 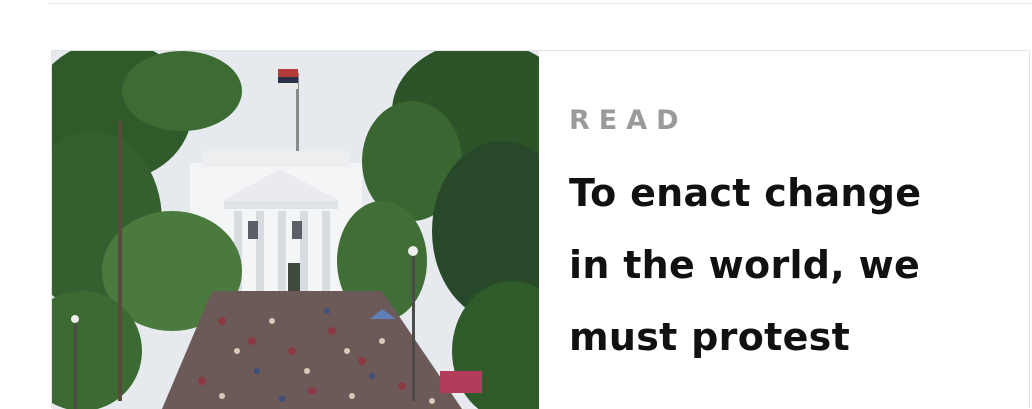 What do you see at coordinates (628, 120) in the screenshot?
I see `section-kicker: READ` at bounding box center [628, 120].